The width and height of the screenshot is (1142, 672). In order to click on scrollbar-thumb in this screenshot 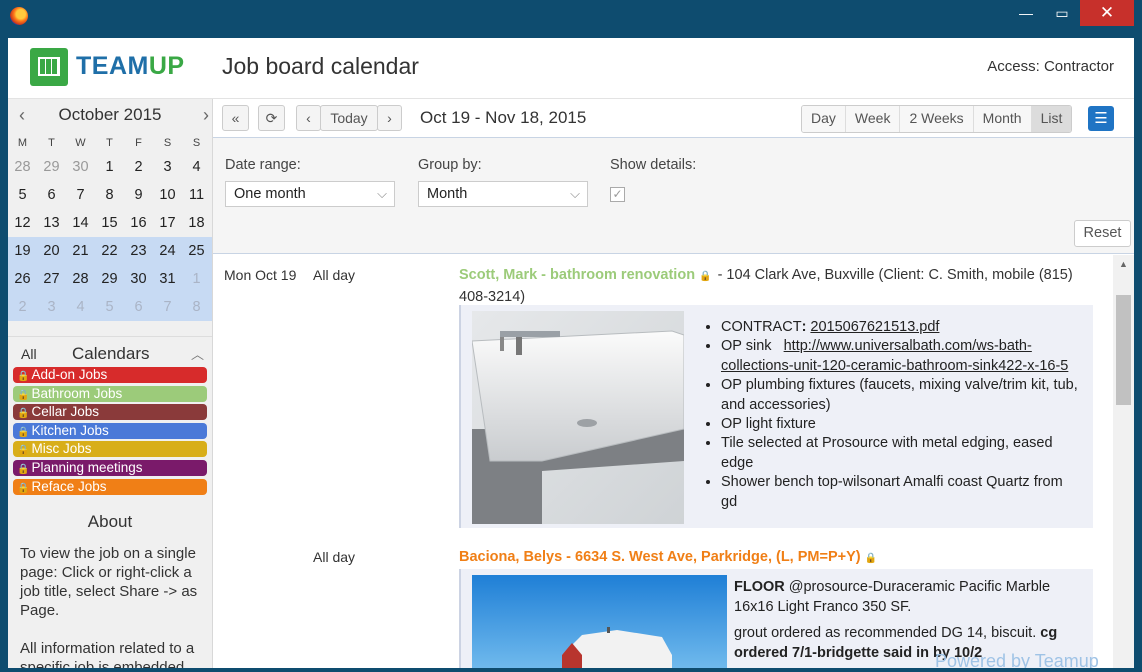, I will do `click(1123, 350)`.